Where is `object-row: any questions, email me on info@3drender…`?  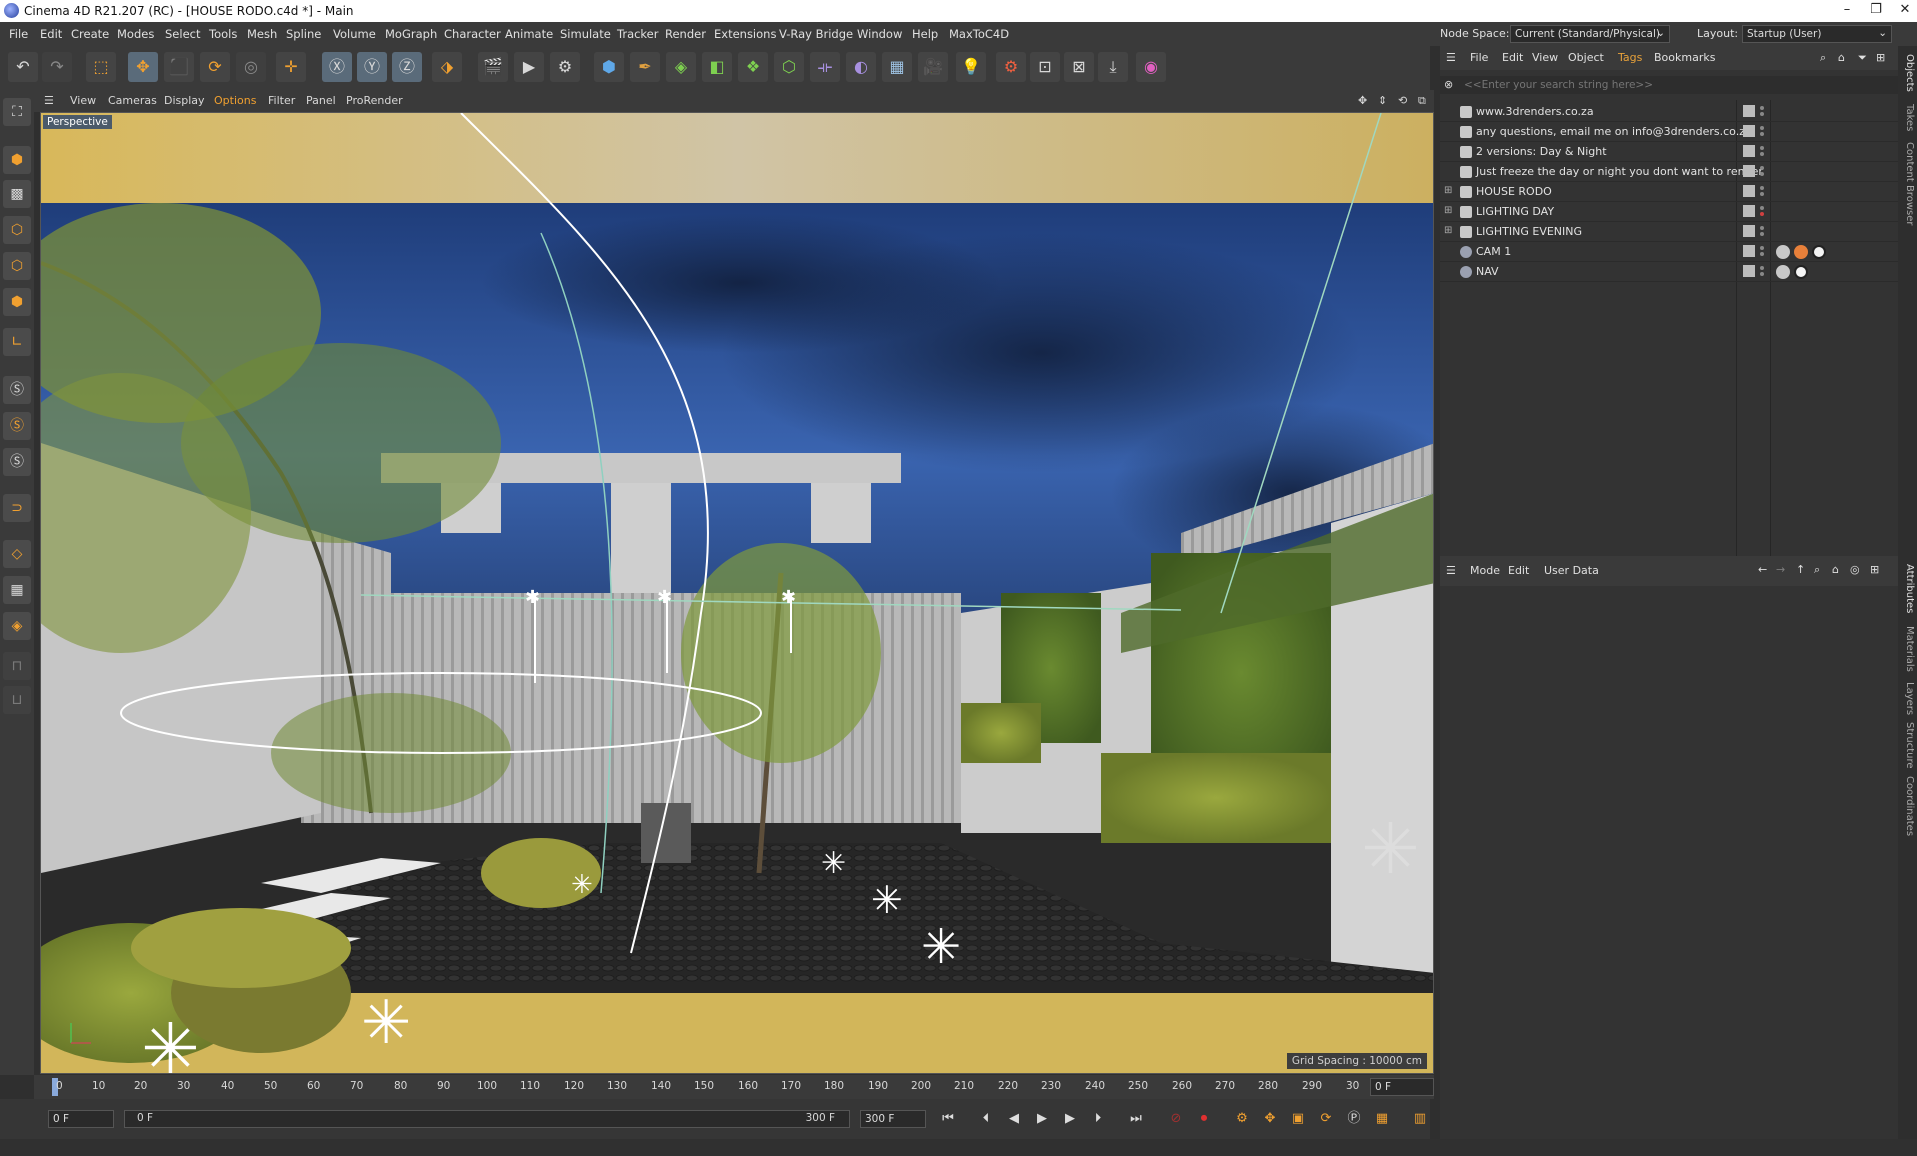 object-row: any questions, email me on info@3drender… is located at coordinates (1669, 132).